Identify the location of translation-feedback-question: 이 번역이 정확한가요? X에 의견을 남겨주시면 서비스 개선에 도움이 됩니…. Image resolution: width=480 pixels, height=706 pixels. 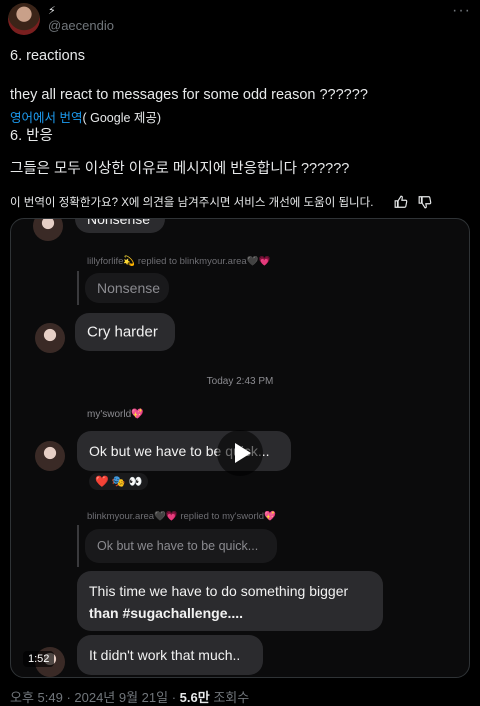
(192, 203).